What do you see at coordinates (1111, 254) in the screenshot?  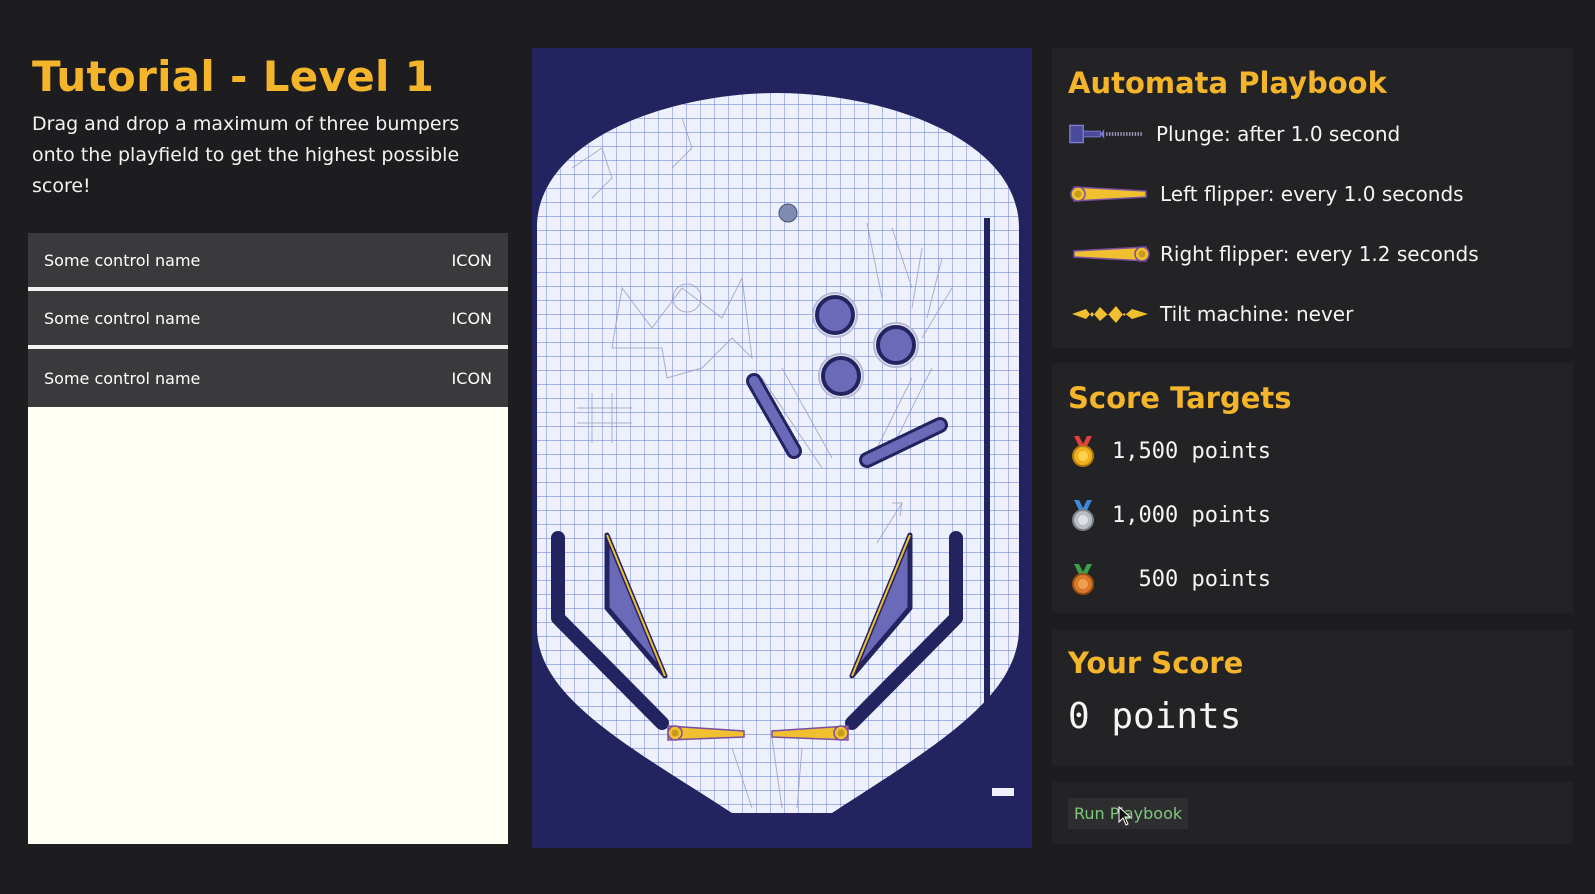 I see `right-flipper-icon` at bounding box center [1111, 254].